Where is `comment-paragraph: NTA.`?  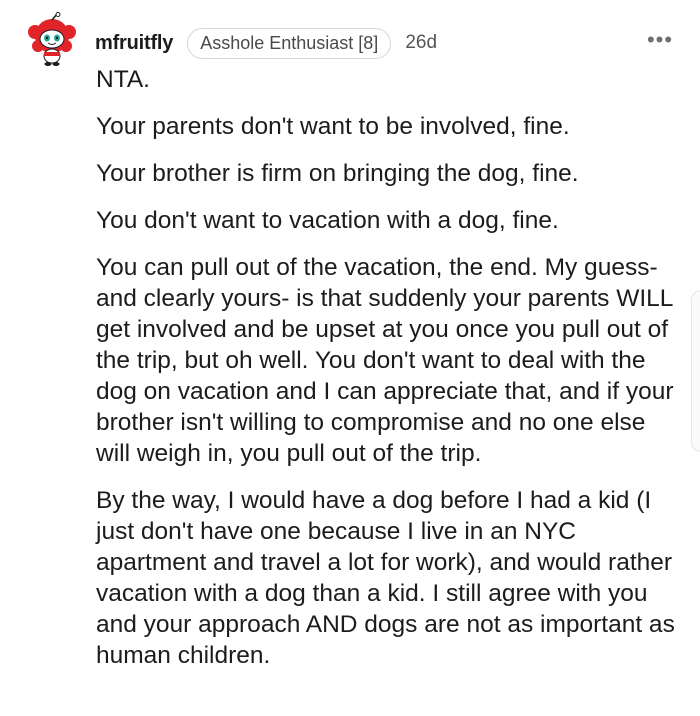 comment-paragraph: NTA. is located at coordinates (123, 79).